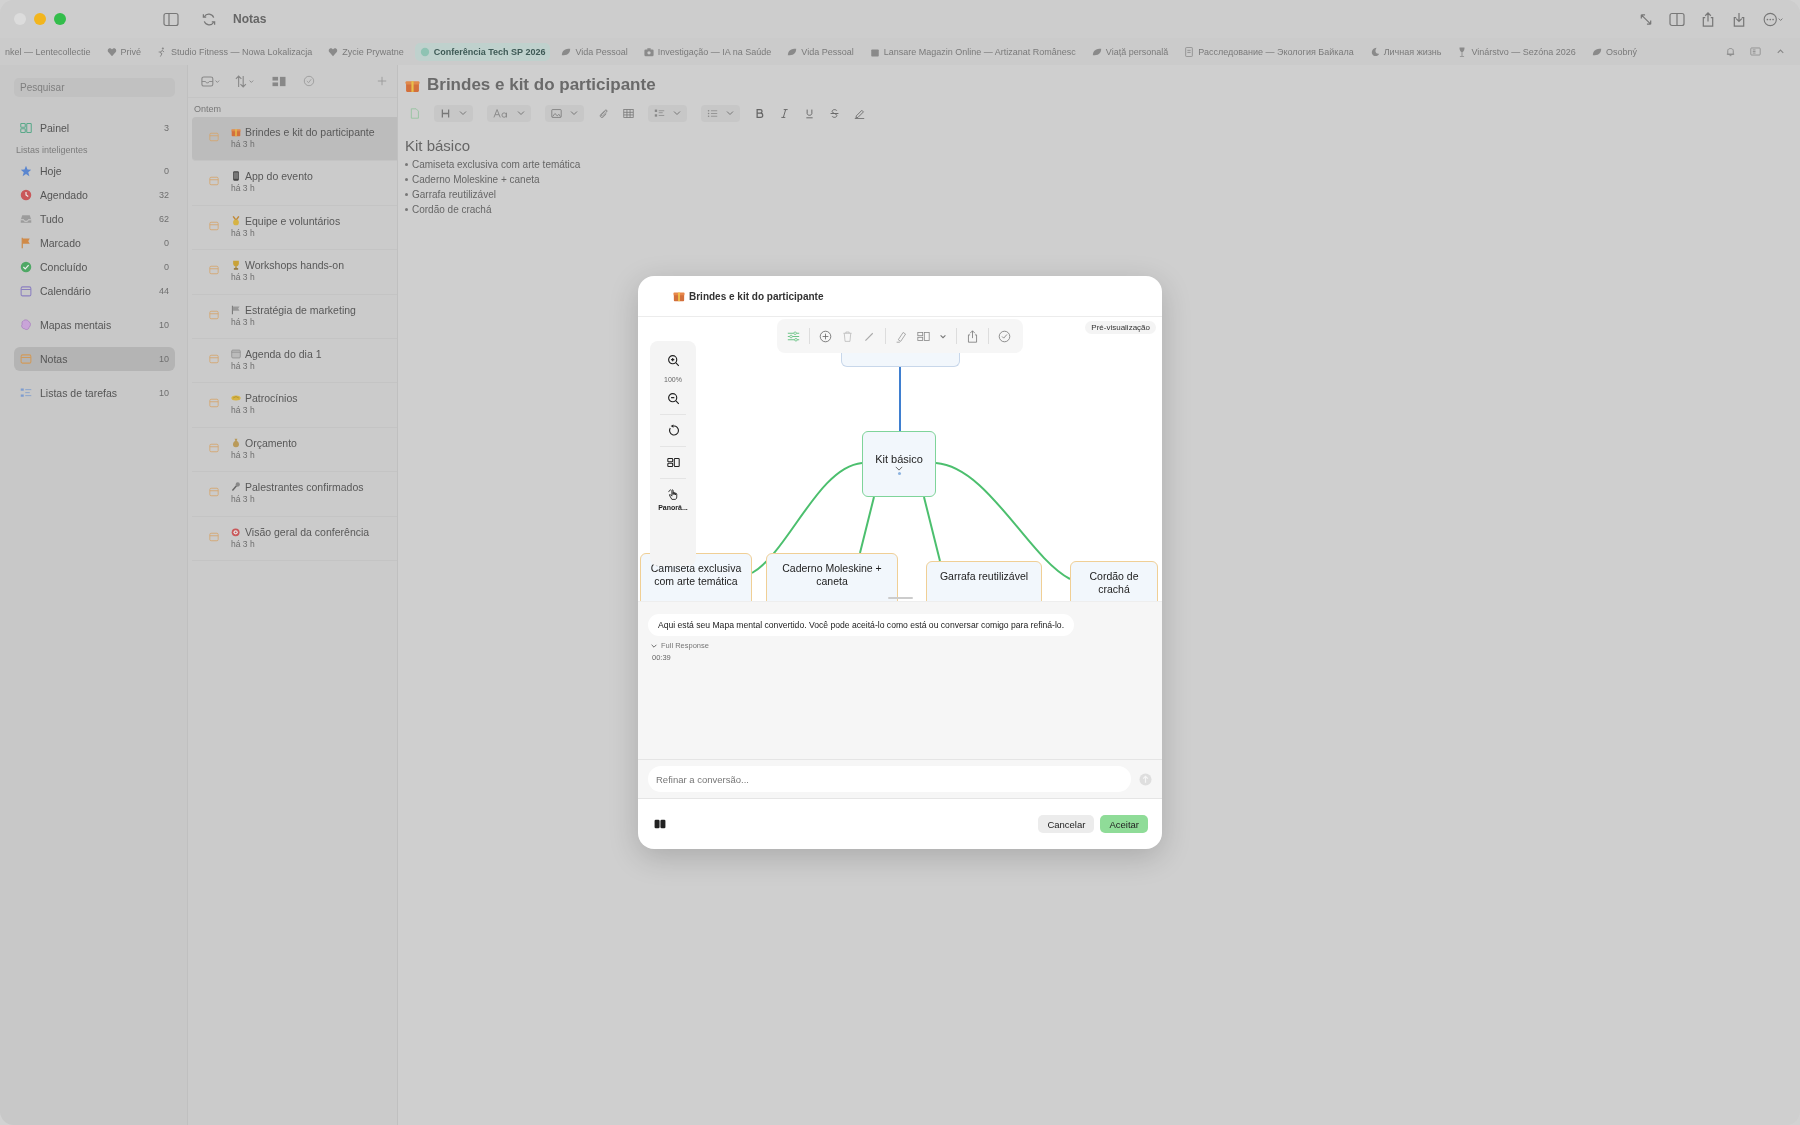 This screenshot has height=1125, width=1800. Describe the element at coordinates (171, 19) in the screenshot. I see `sidebar-toggle-icon` at that location.